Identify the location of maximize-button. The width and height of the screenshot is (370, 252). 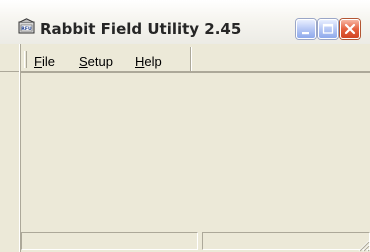
(328, 29).